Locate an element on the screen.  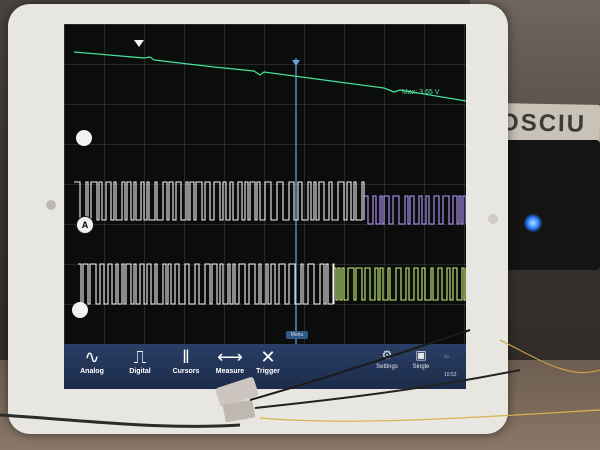
trigger-marker-icon is located at coordinates (296, 63).